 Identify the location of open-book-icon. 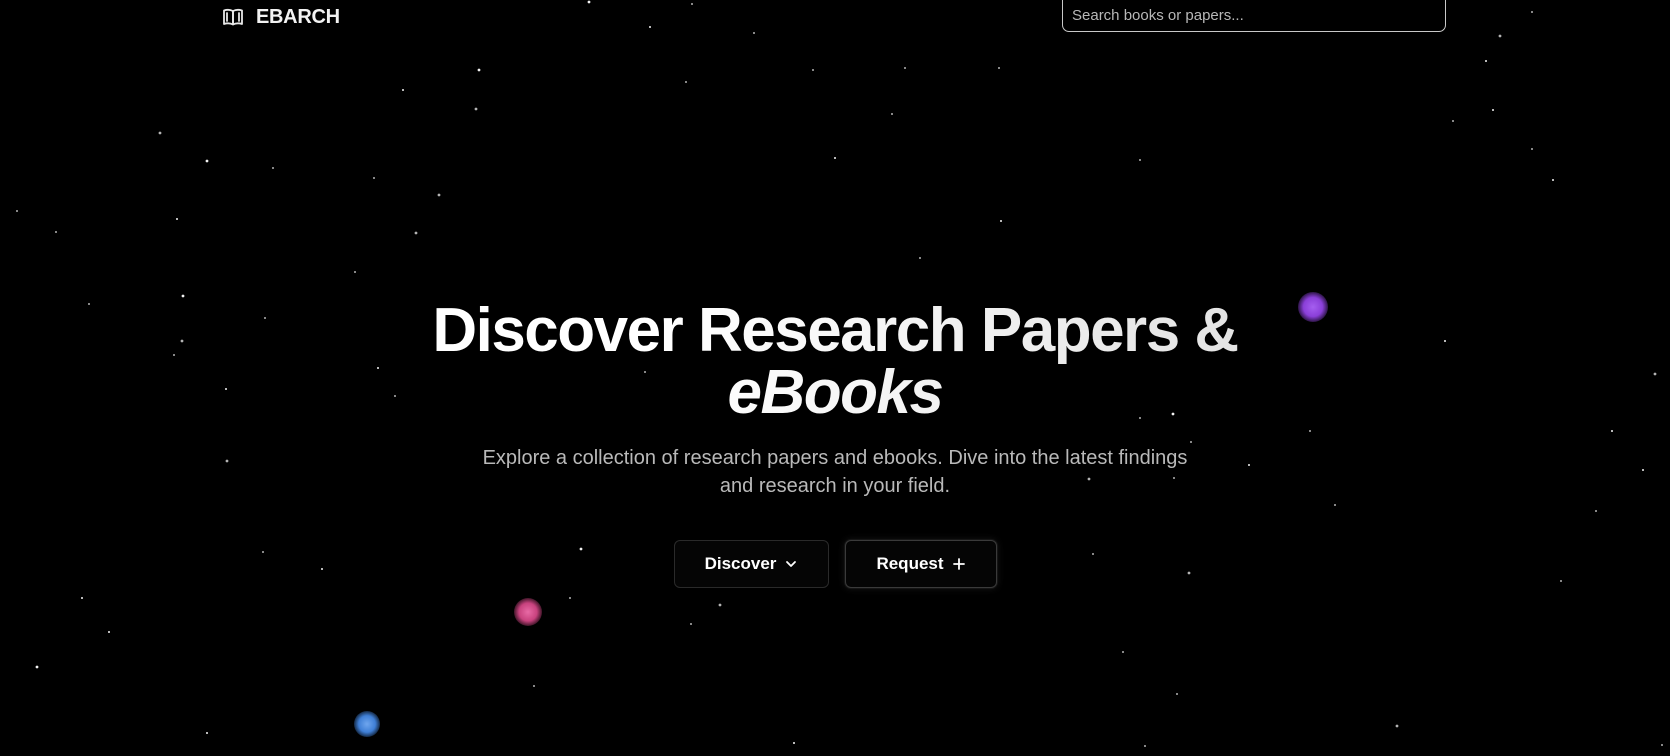
(233, 17).